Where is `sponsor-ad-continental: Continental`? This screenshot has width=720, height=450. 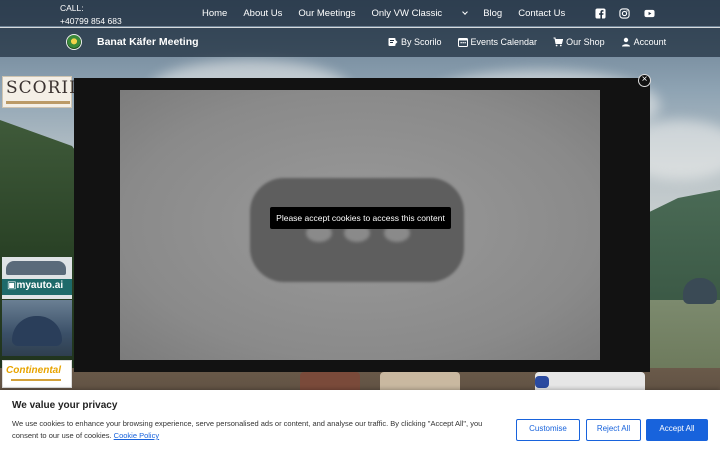 sponsor-ad-continental: Continental is located at coordinates (37, 374).